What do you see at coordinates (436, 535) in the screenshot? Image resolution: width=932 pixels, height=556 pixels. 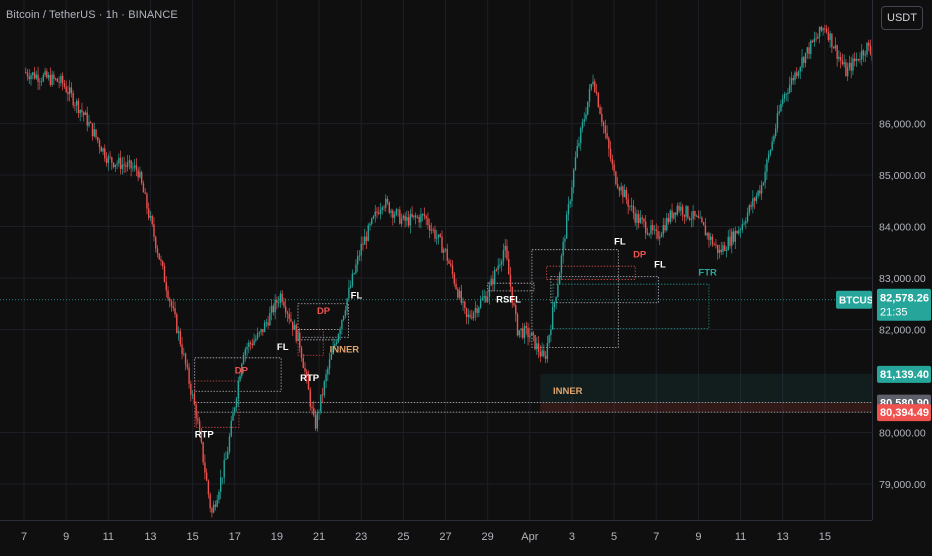 I see `time-axis: 7911131517192123252729Apr3579111315` at bounding box center [436, 535].